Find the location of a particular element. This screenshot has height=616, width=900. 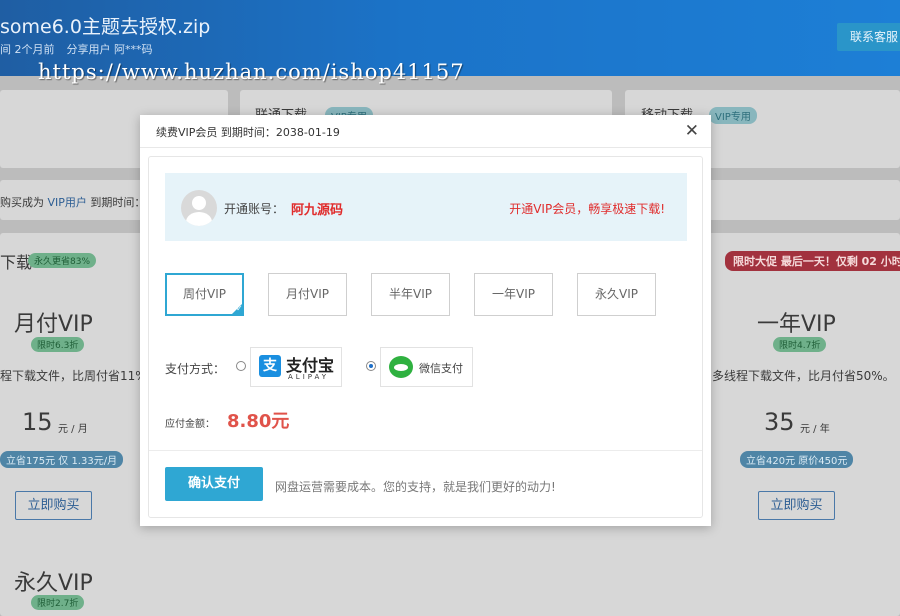

plan-label: 永久VIP is located at coordinates (616, 294).